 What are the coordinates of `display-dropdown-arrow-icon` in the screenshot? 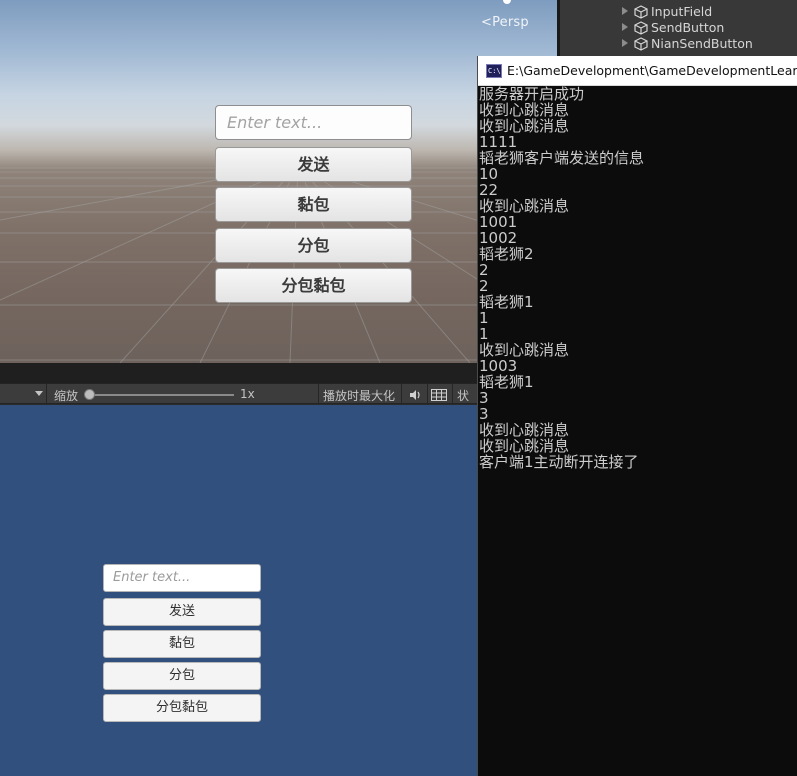 It's located at (39, 393).